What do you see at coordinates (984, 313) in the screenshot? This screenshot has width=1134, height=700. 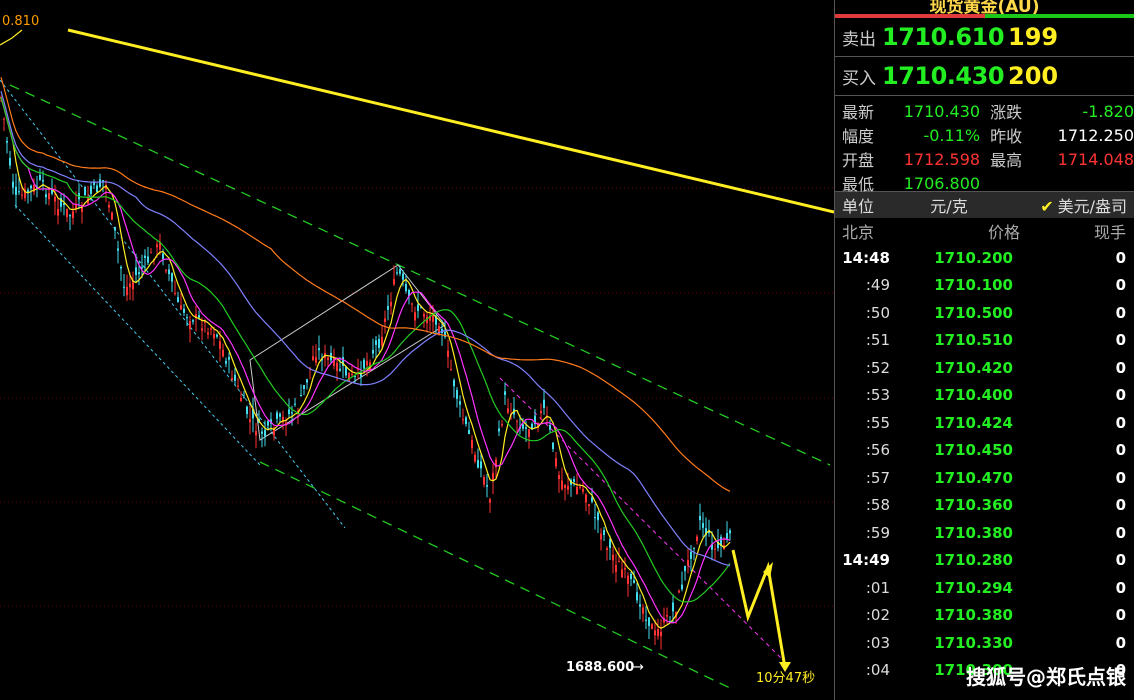 I see `tick-row: :50 1710.500 0` at bounding box center [984, 313].